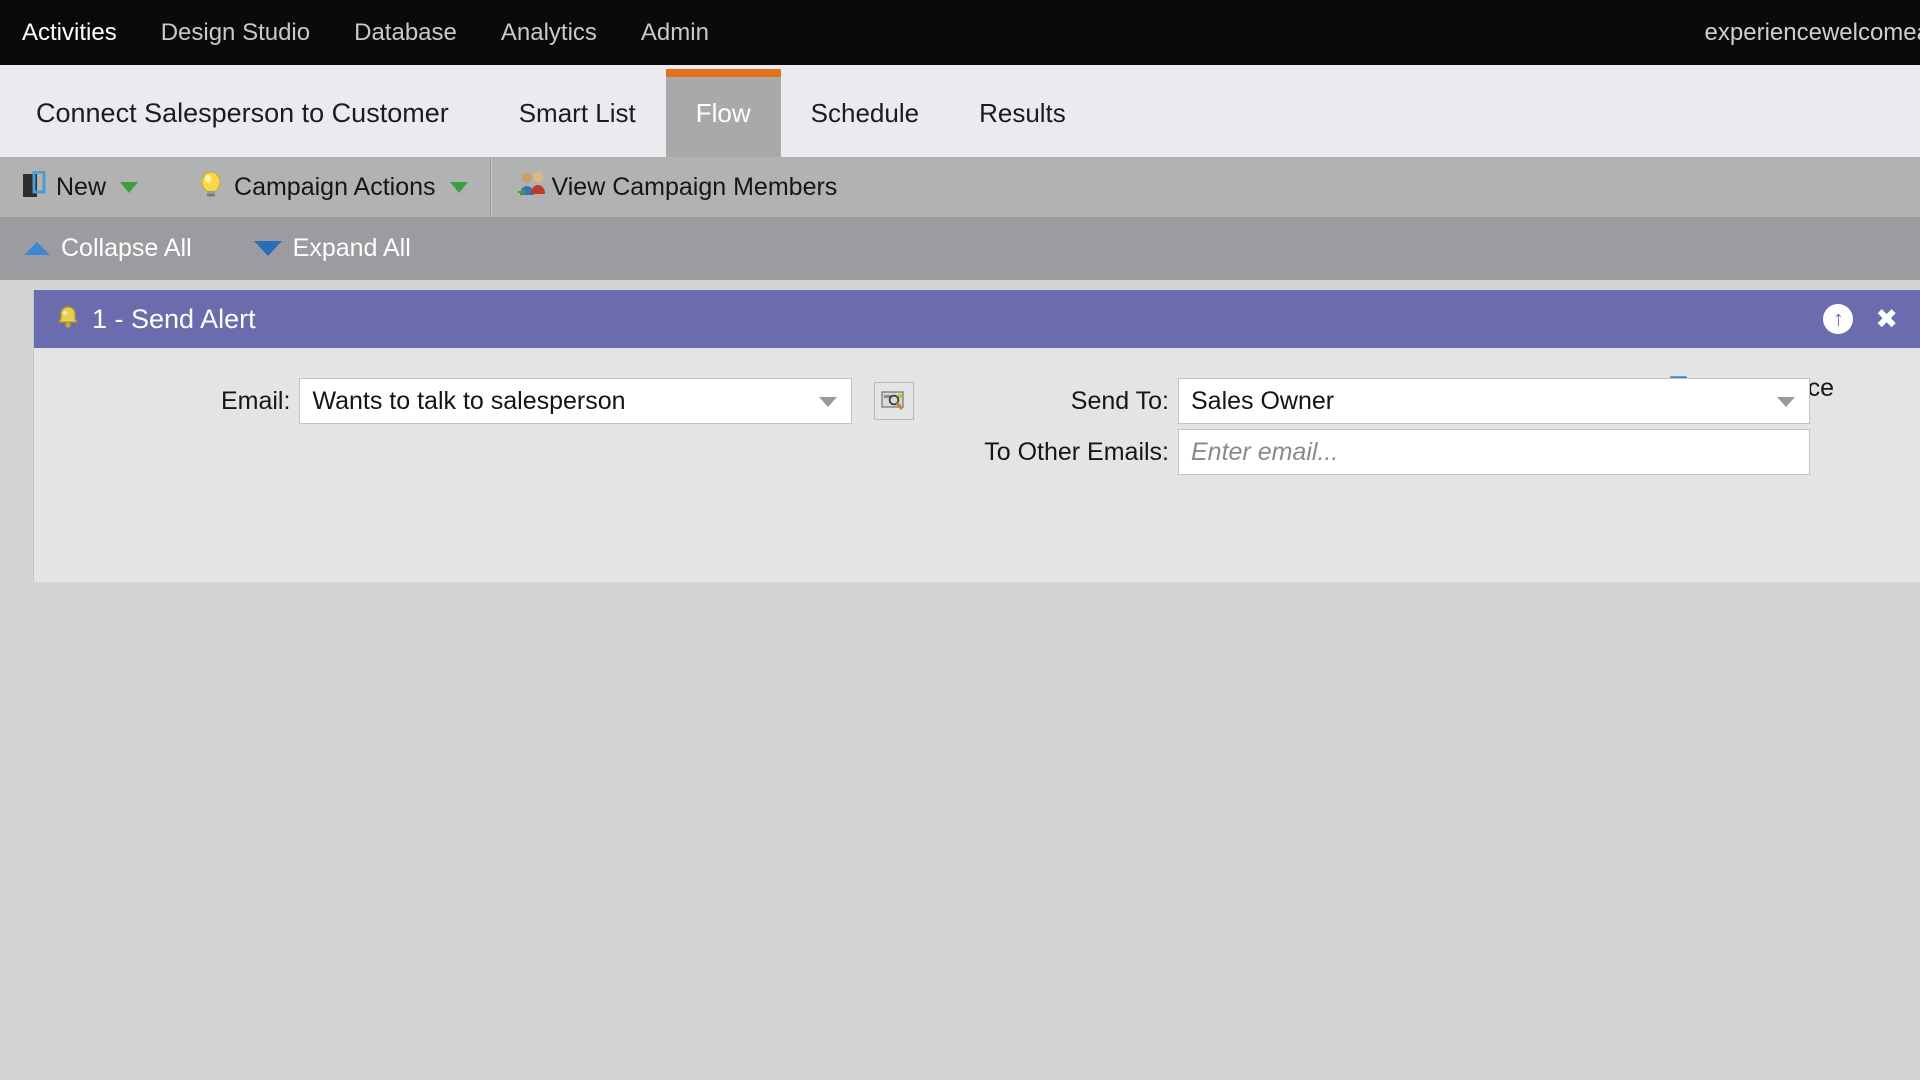 Image resolution: width=1920 pixels, height=1080 pixels. I want to click on preview-magnifier-icon, so click(892, 400).